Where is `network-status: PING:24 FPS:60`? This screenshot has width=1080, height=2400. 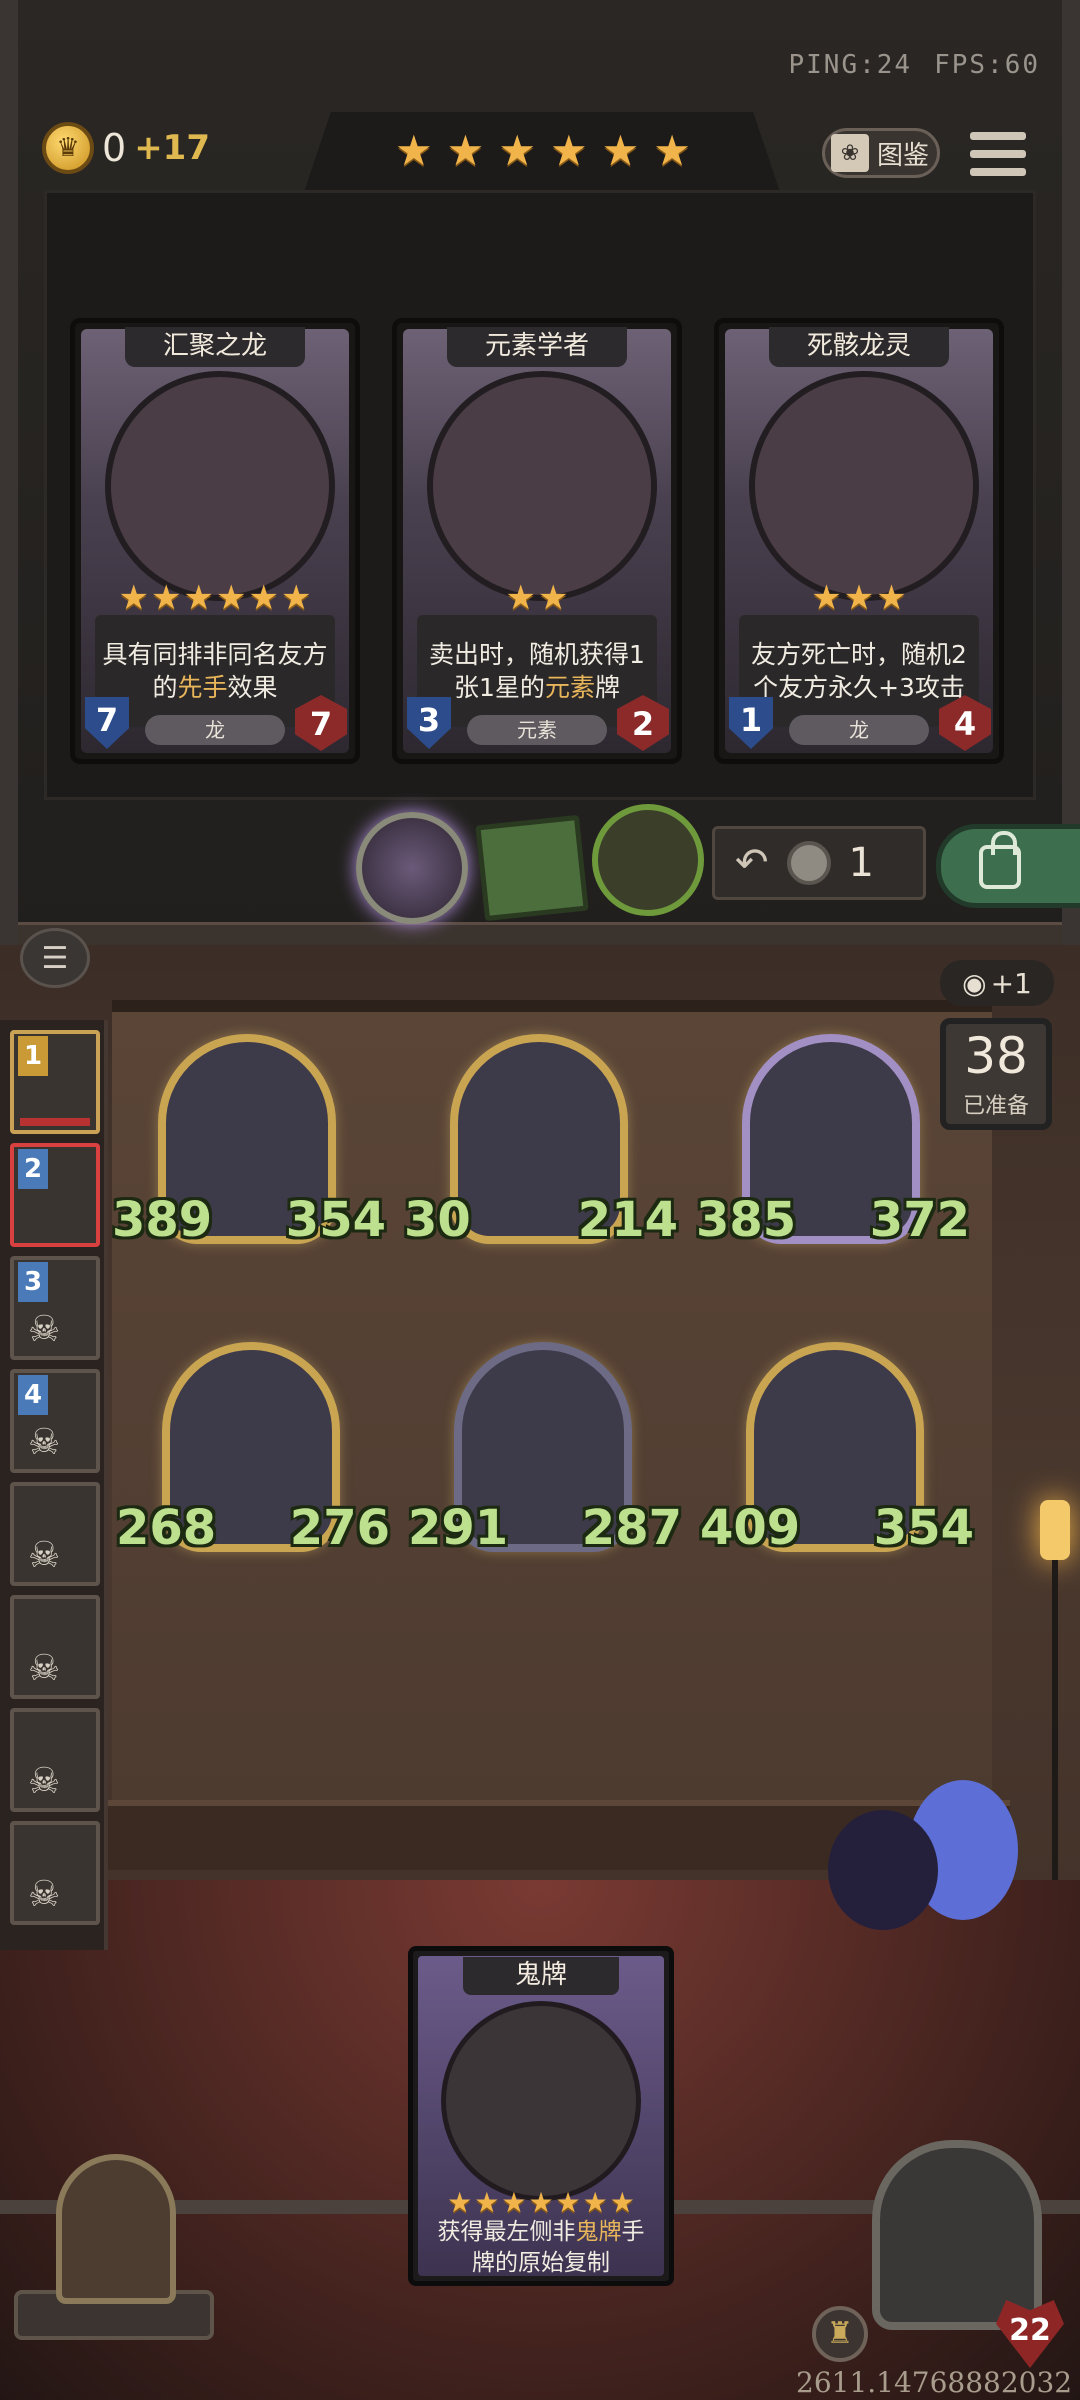
network-status: PING:24 FPS:60 is located at coordinates (904, 65).